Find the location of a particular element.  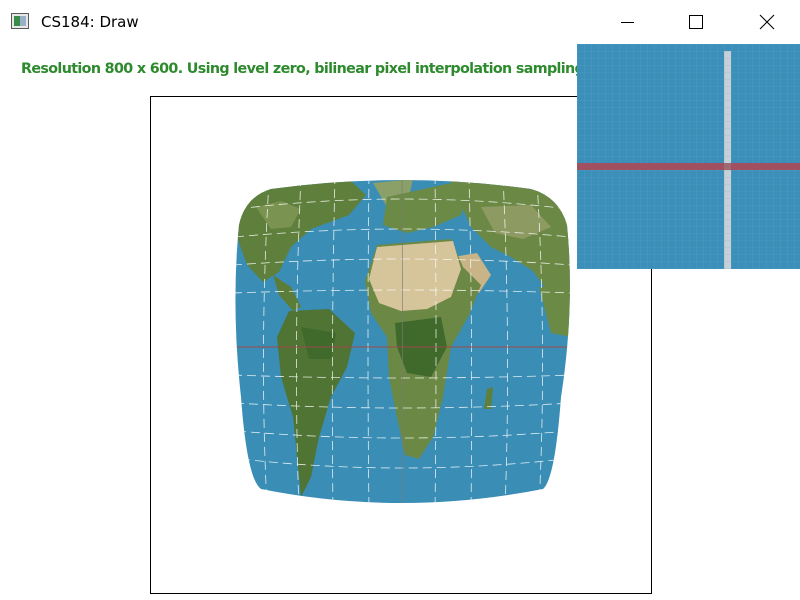

close-button is located at coordinates (766, 22).